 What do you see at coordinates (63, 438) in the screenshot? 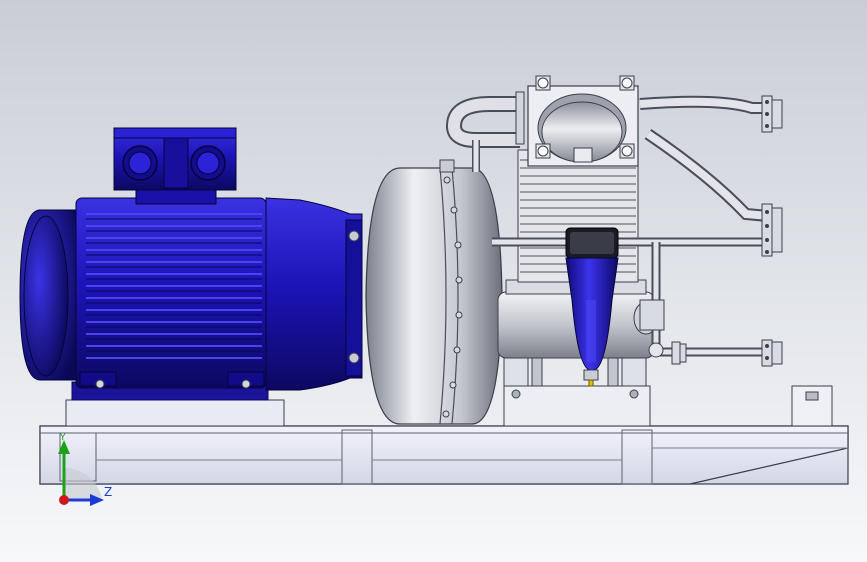
I see `triad-y-label: Y` at bounding box center [63, 438].